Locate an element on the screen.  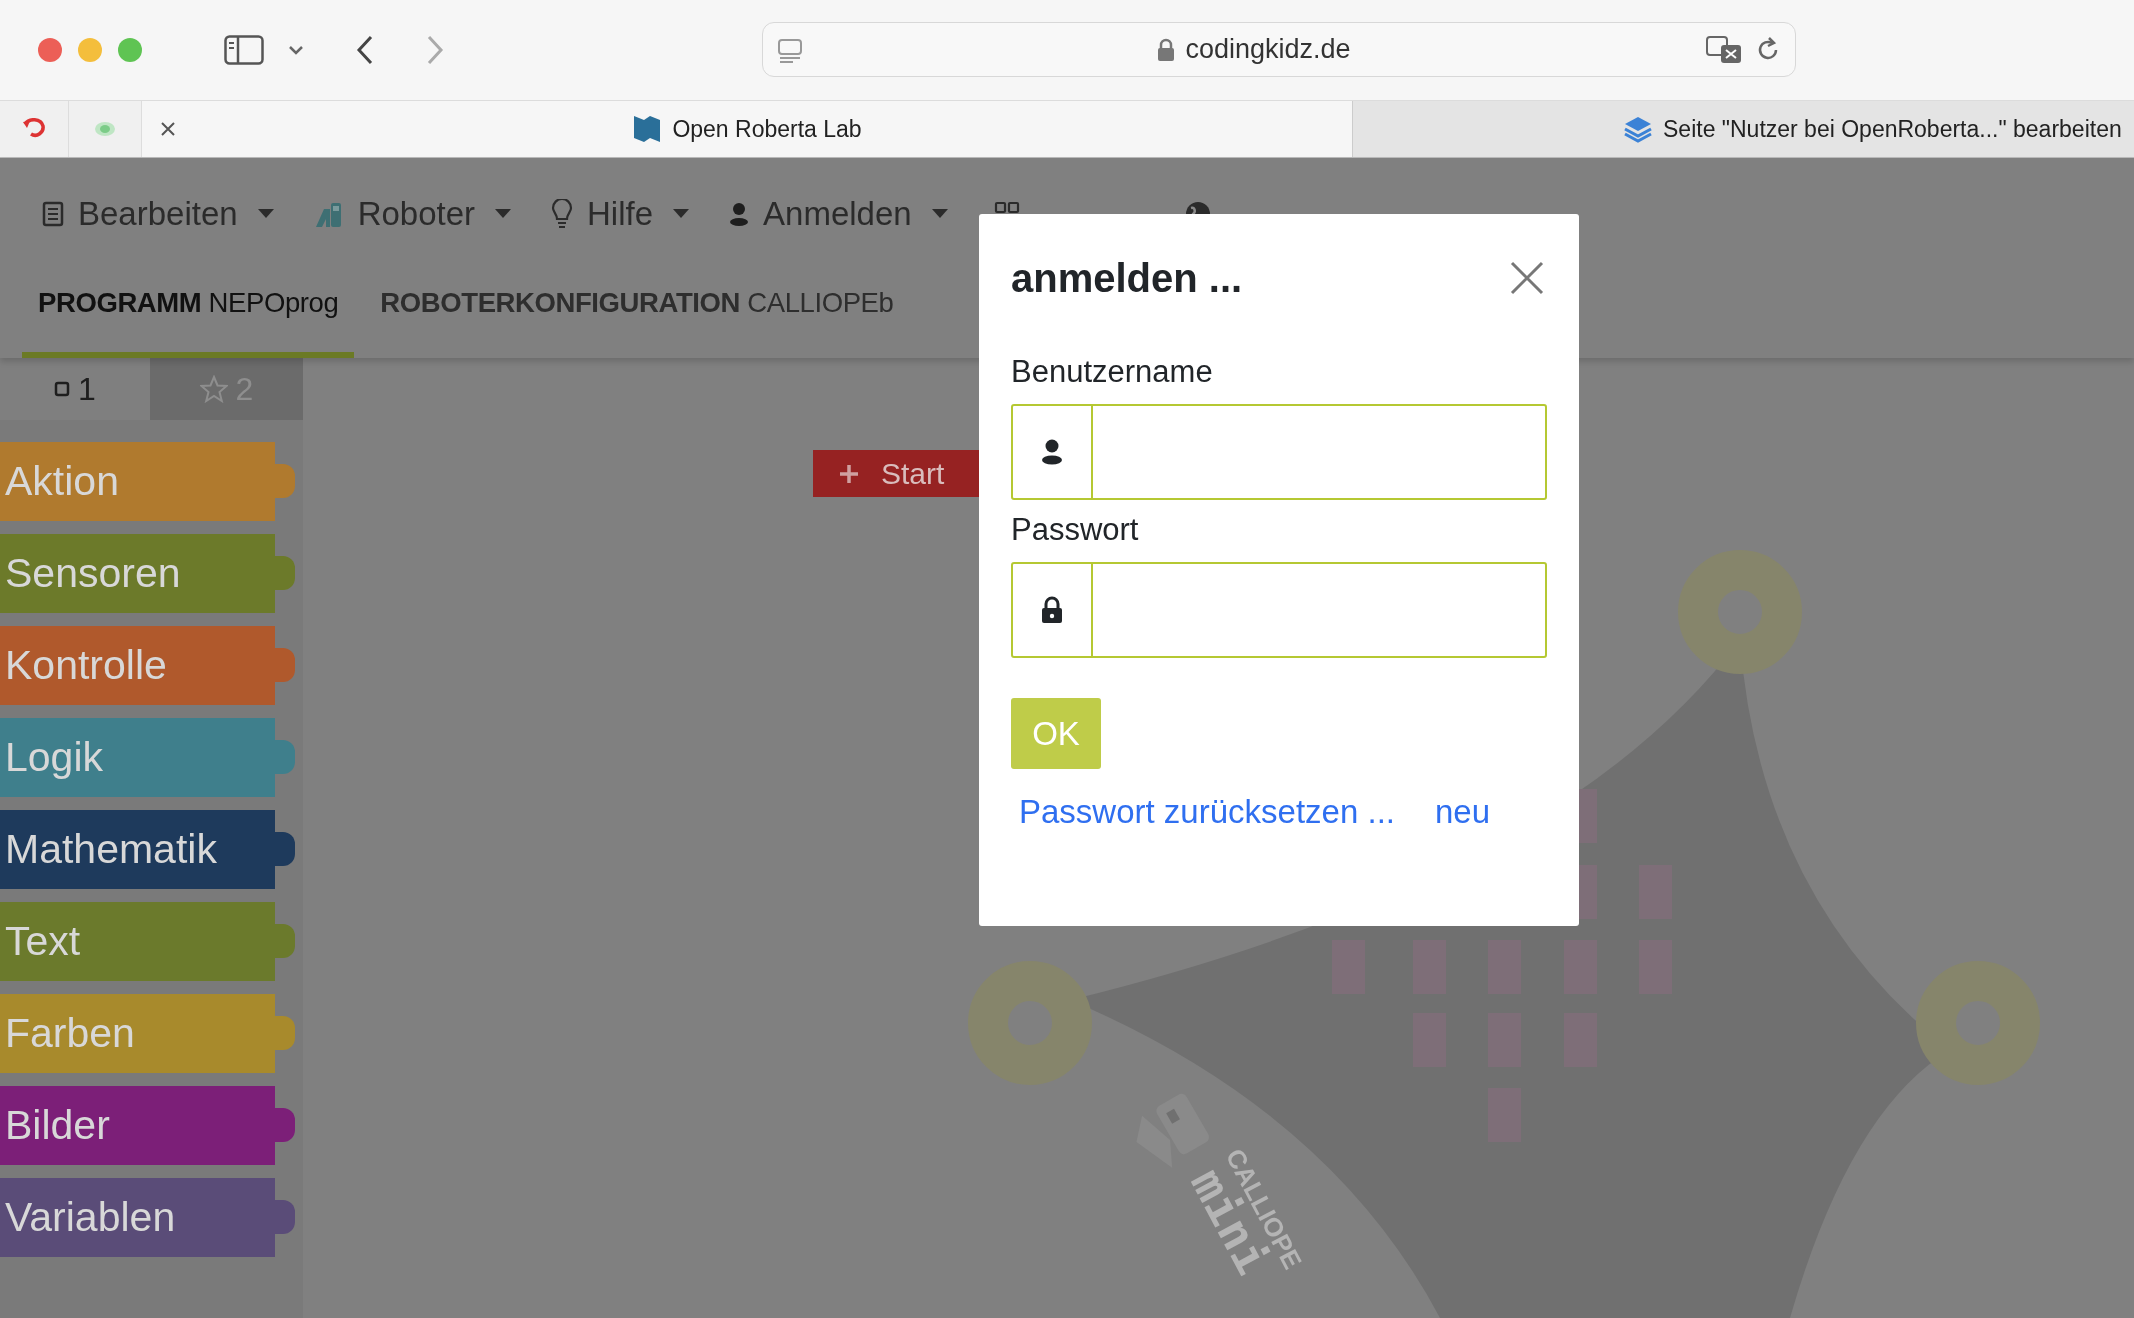
pinned-tab is located at coordinates (34, 129).